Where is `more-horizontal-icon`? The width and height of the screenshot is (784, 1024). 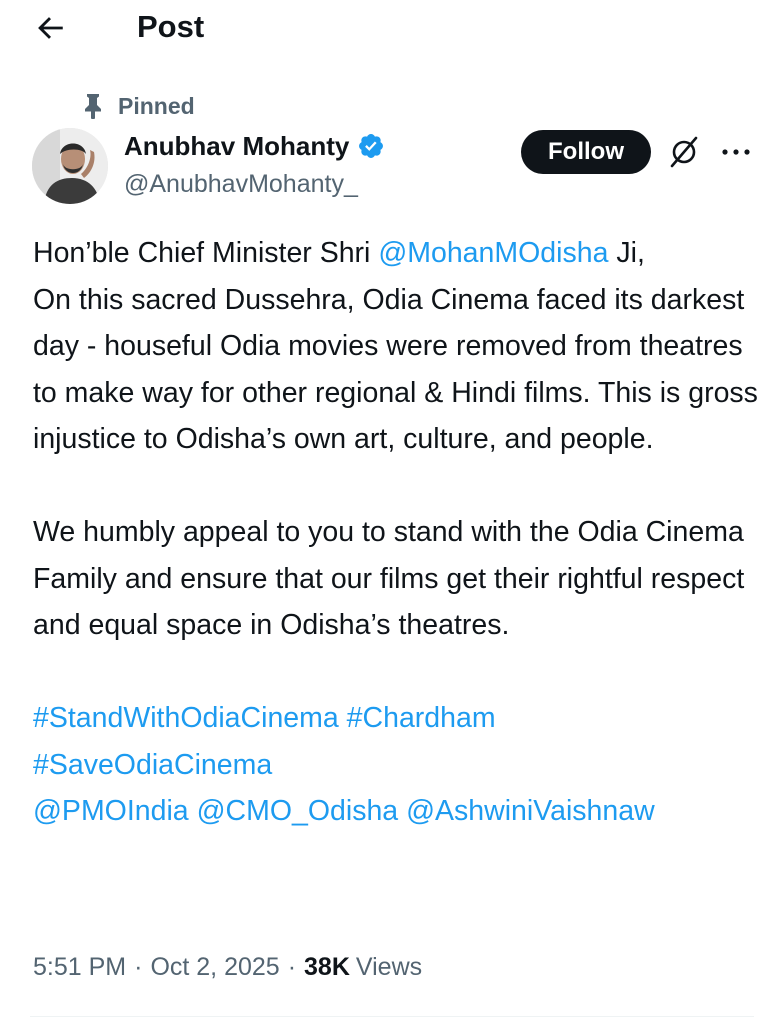 more-horizontal-icon is located at coordinates (736, 152).